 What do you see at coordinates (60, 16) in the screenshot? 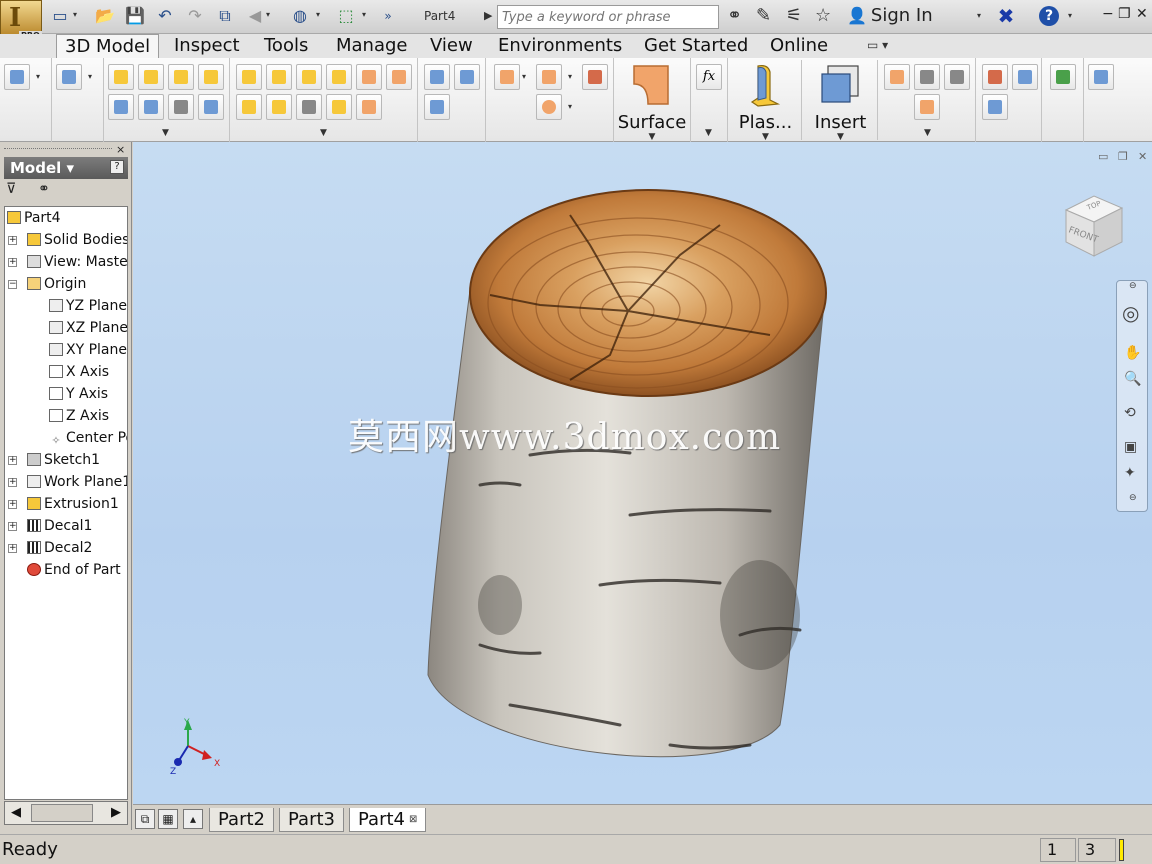
I see `new-icon: ▭` at bounding box center [60, 16].